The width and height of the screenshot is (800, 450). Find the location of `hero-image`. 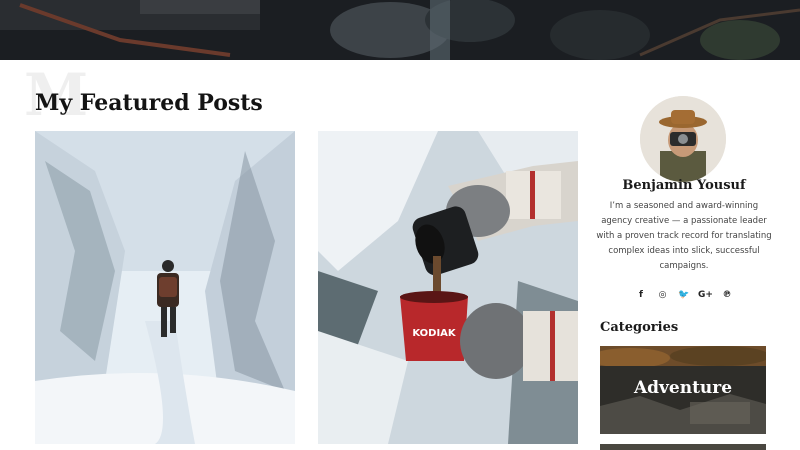

hero-image is located at coordinates (400, 30).